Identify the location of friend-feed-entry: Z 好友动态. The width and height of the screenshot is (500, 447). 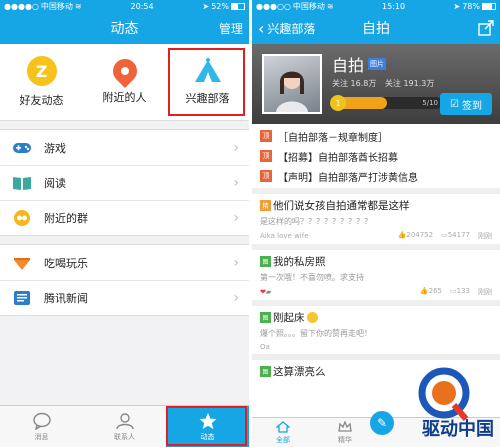
(41, 82).